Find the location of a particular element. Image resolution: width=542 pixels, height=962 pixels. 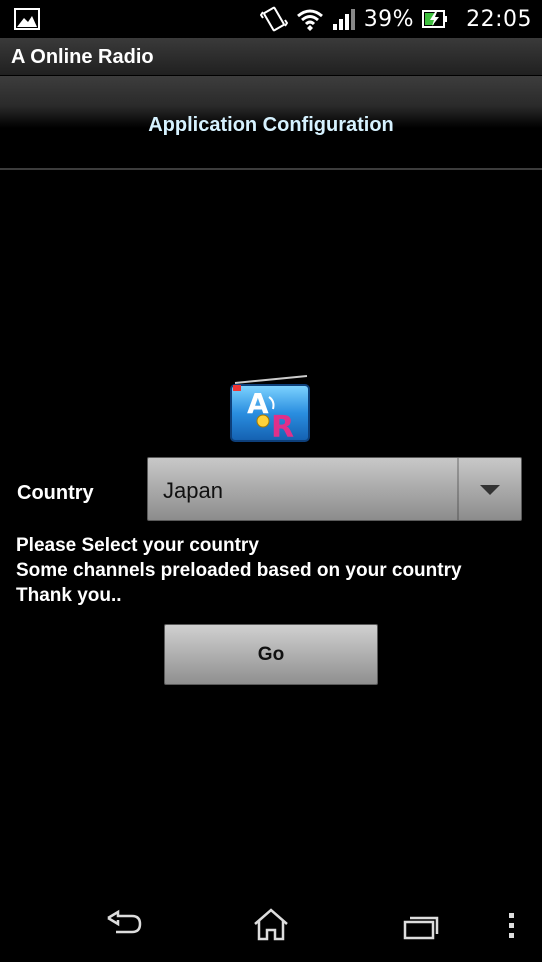

overflow-menu-icon is located at coordinates (511, 925).